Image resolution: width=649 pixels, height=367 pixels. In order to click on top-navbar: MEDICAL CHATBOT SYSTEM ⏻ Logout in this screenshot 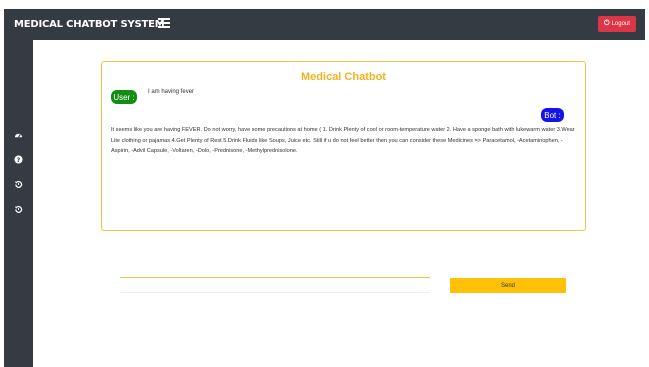, I will do `click(324, 24)`.